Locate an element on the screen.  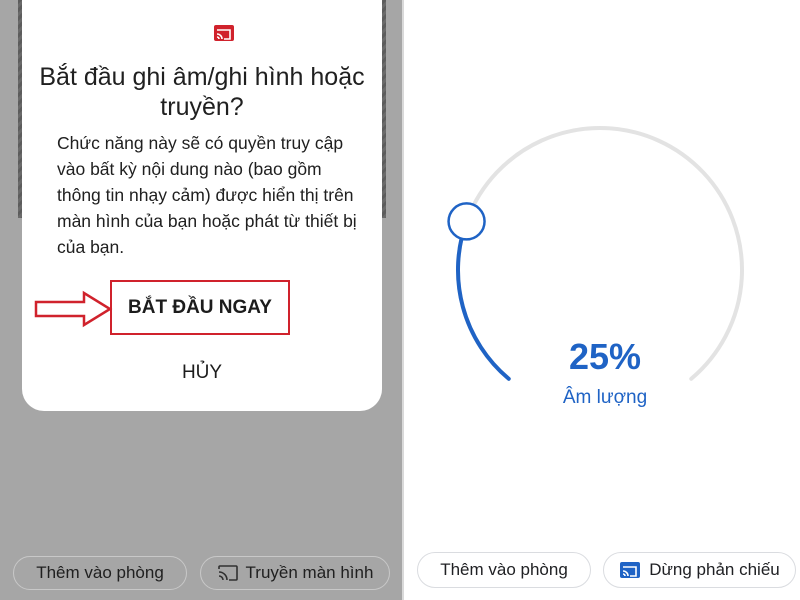
cast-icon is located at coordinates (224, 33).